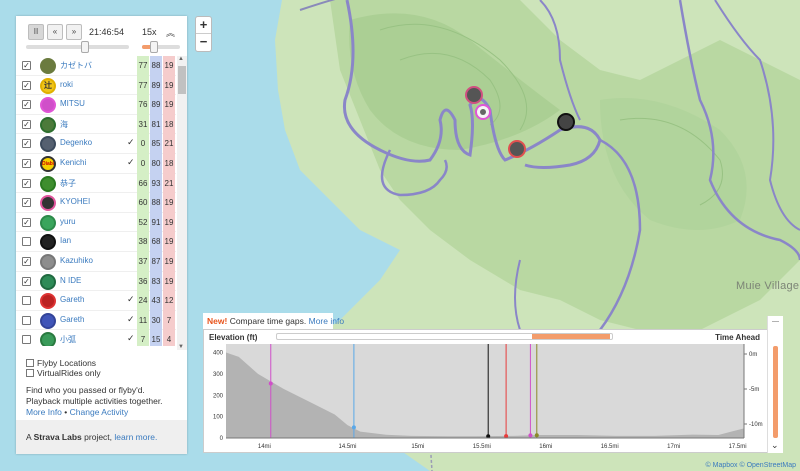 This screenshot has height=471, width=800. Describe the element at coordinates (751, 465) in the screenshot. I see `map-attribution: © Mapbox © OpenStreetMap` at that location.